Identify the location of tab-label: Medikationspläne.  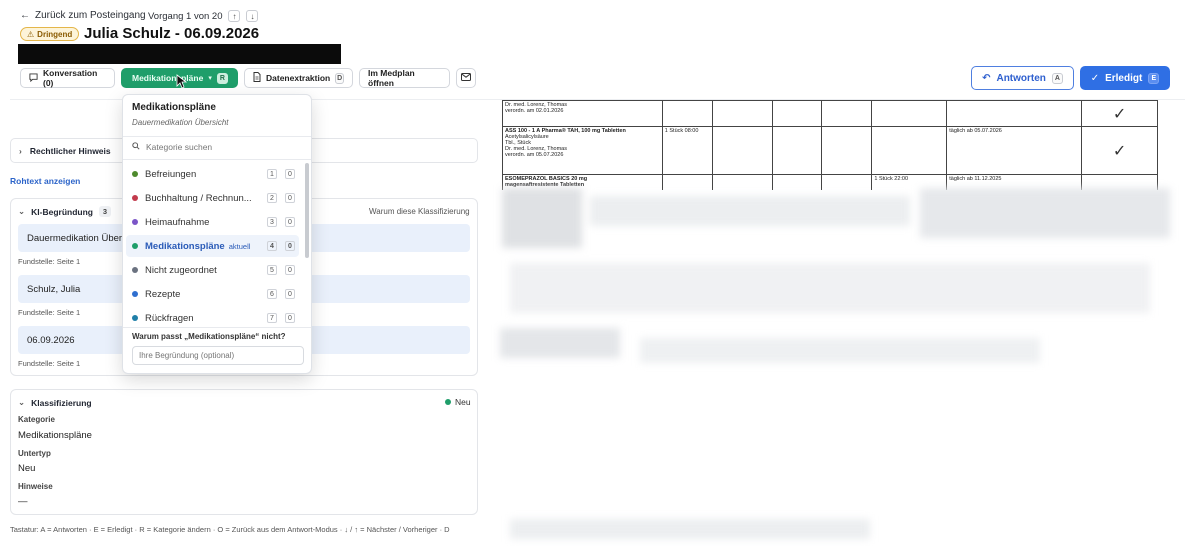
(168, 78).